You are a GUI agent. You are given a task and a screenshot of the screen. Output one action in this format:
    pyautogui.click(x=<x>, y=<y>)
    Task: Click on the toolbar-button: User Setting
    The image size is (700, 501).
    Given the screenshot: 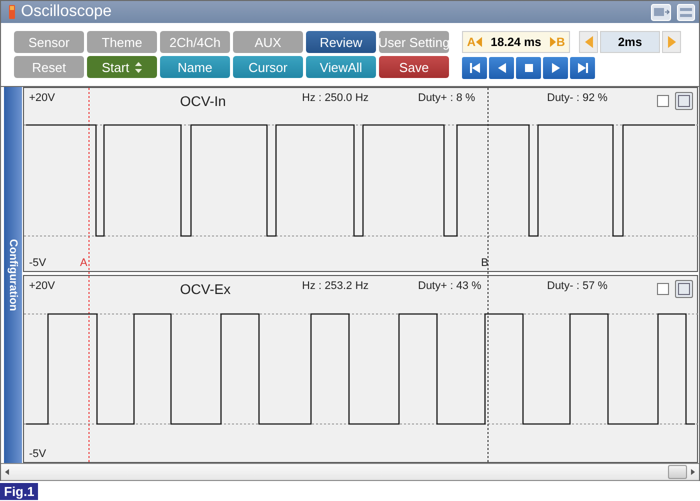 What is the action you would take?
    pyautogui.click(x=414, y=42)
    